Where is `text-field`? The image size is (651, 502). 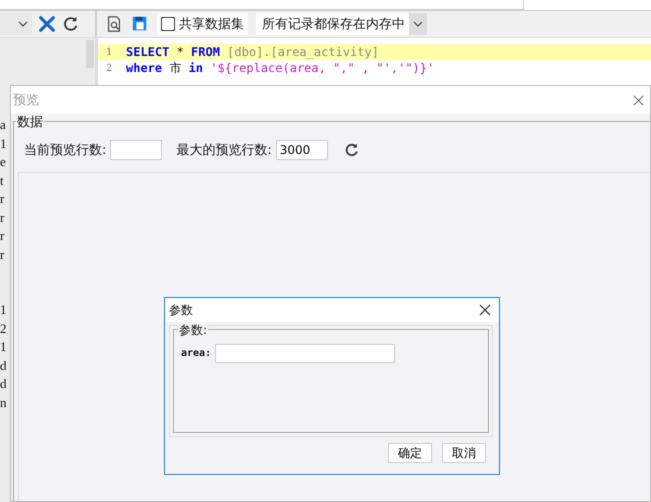
text-field is located at coordinates (262, 5).